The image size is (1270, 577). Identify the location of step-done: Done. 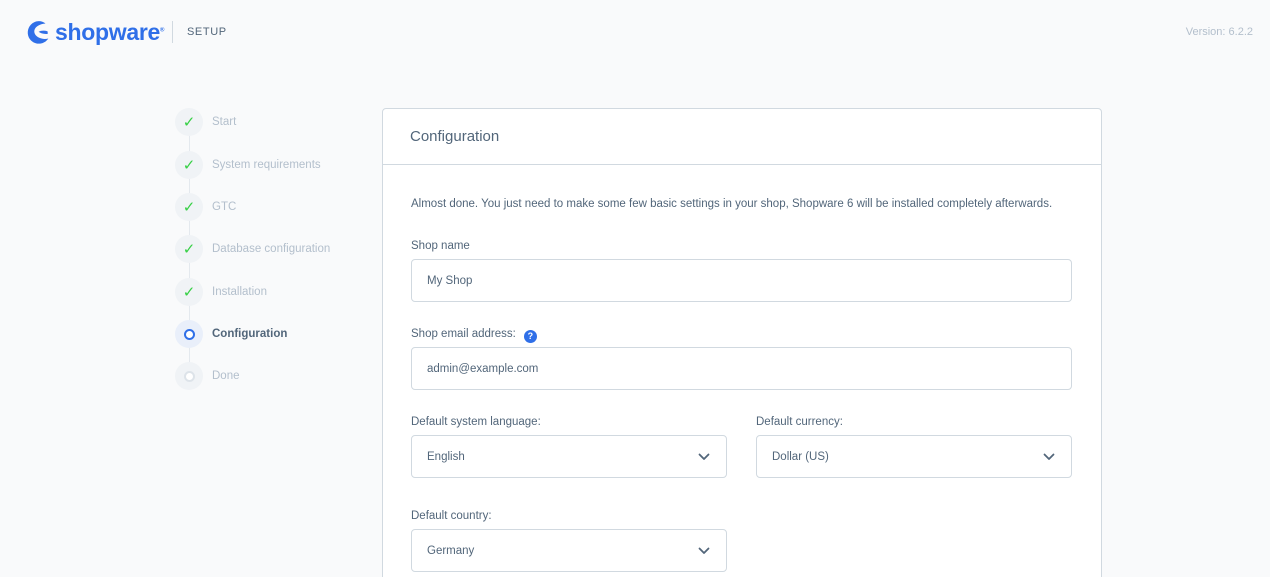
(270, 376).